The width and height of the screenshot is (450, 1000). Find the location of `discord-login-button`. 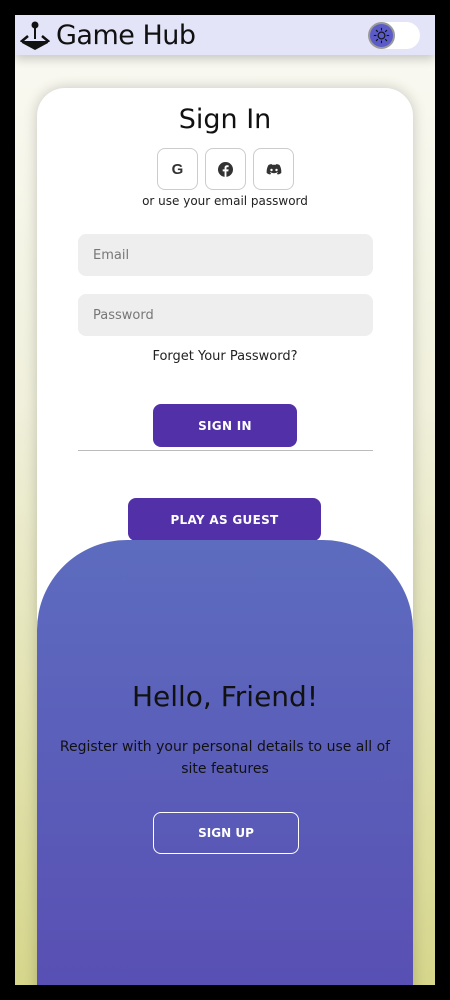

discord-login-button is located at coordinates (273, 169).